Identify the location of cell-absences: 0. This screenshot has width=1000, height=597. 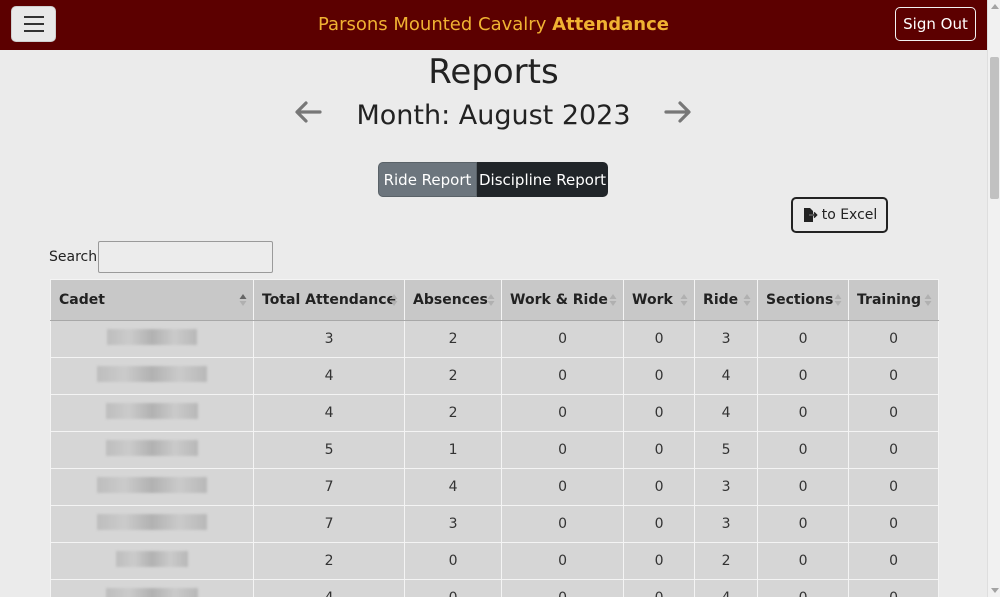
(453, 561).